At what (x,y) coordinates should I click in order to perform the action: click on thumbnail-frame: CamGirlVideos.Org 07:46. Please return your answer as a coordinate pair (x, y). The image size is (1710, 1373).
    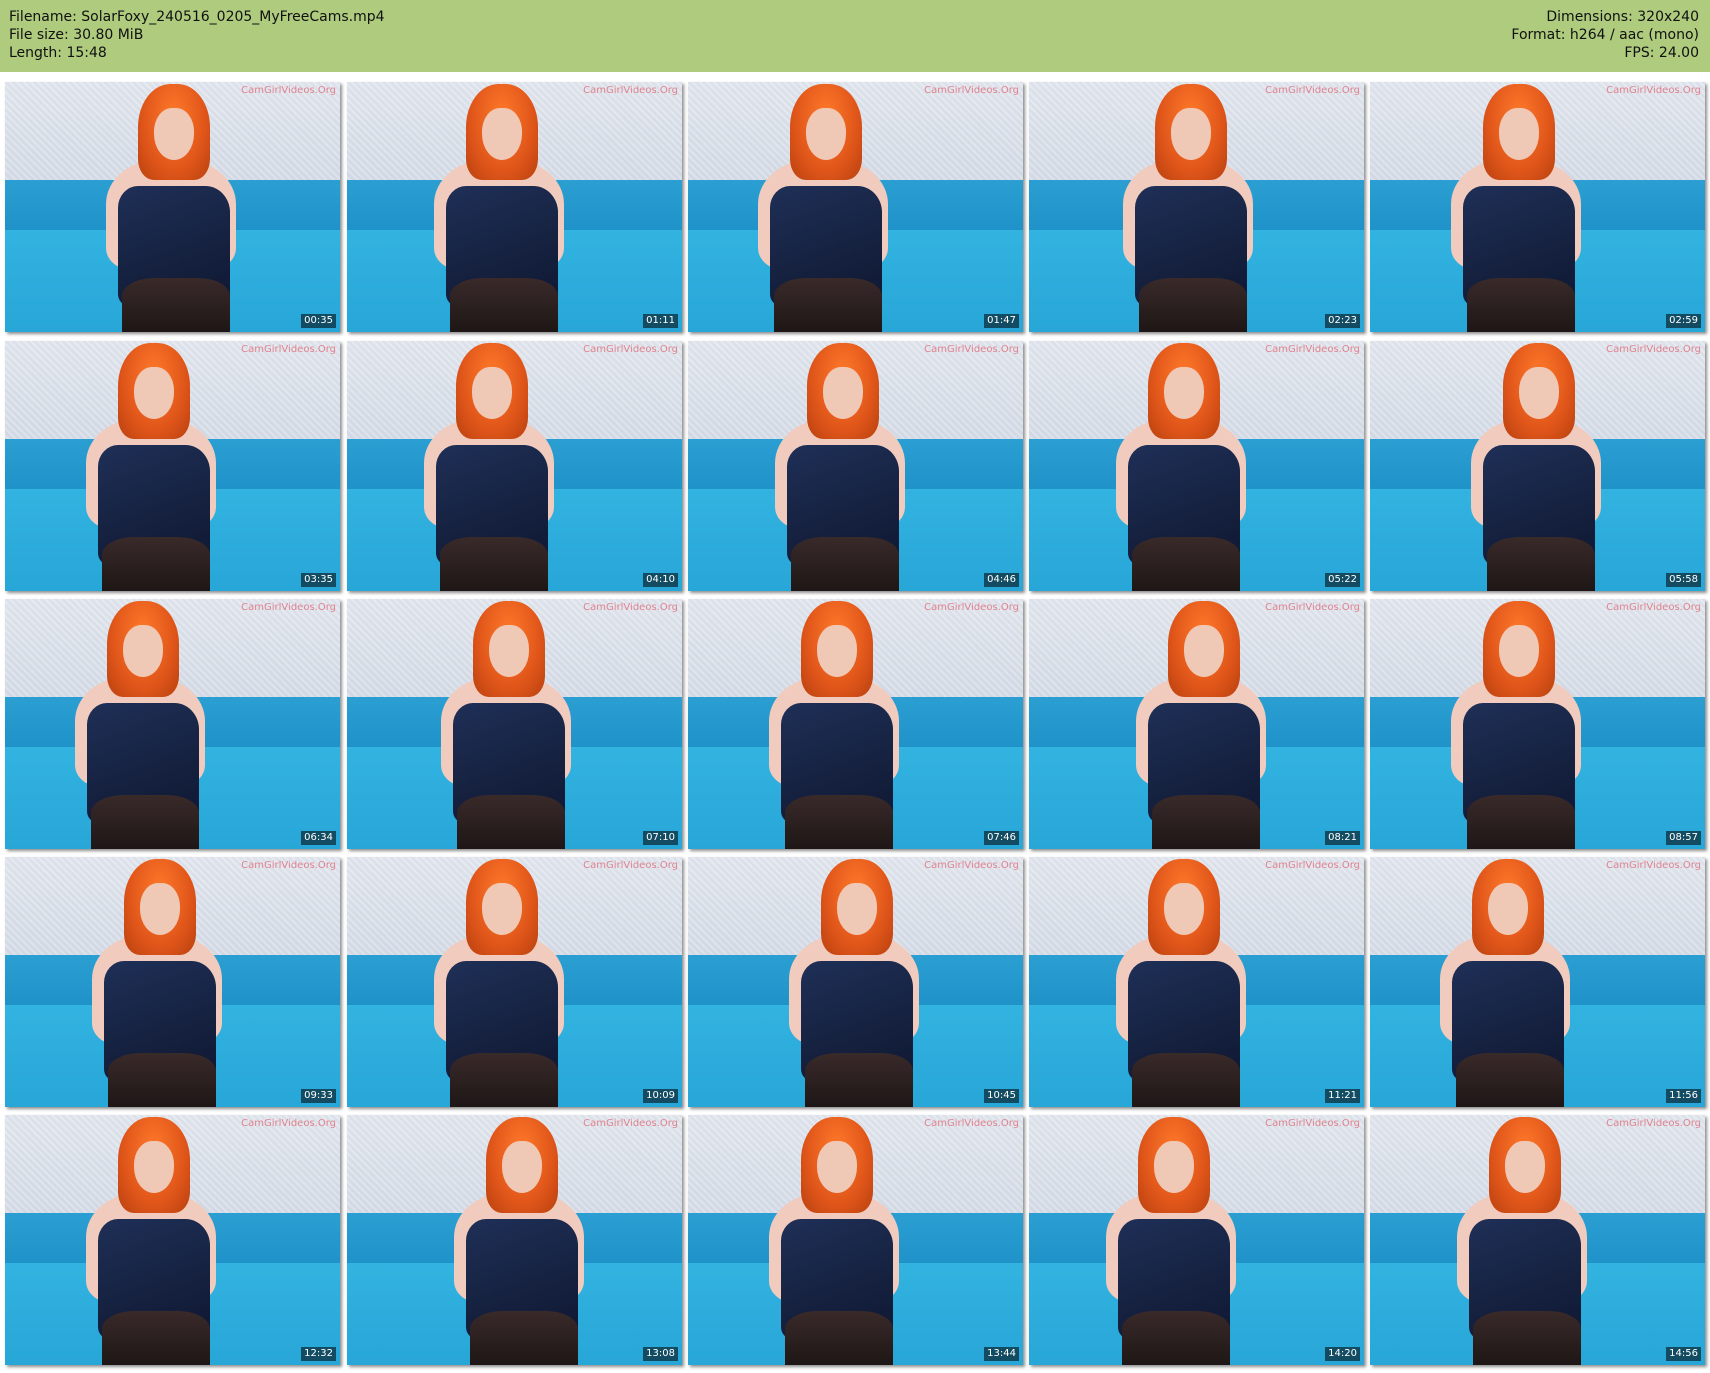
    Looking at the image, I should click on (855, 724).